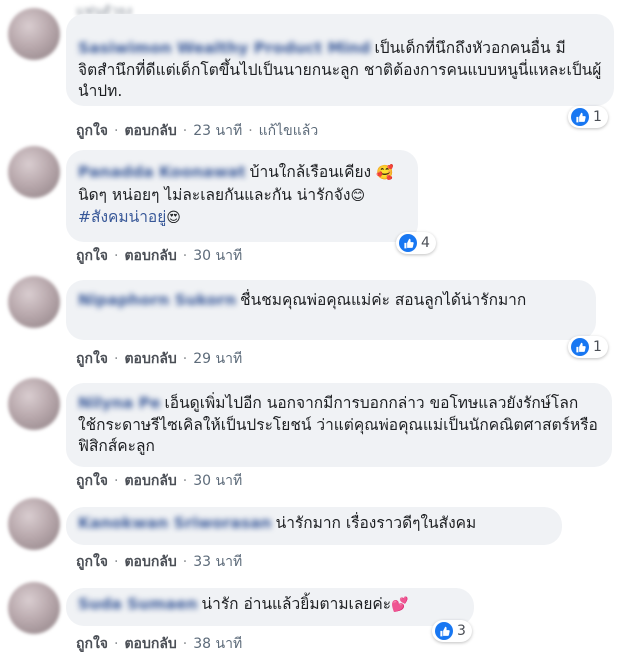 The height and width of the screenshot is (659, 640). What do you see at coordinates (217, 644) in the screenshot?
I see `comment-time: 38 นาที` at bounding box center [217, 644].